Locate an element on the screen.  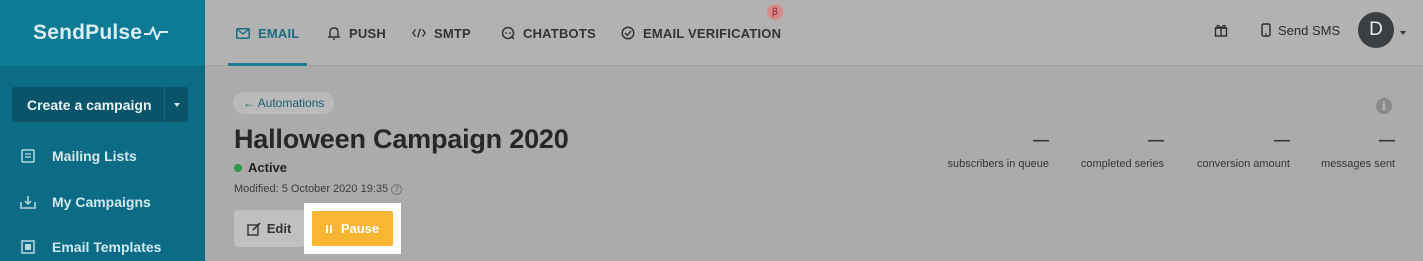
tab-label: PUSH is located at coordinates (367, 33).